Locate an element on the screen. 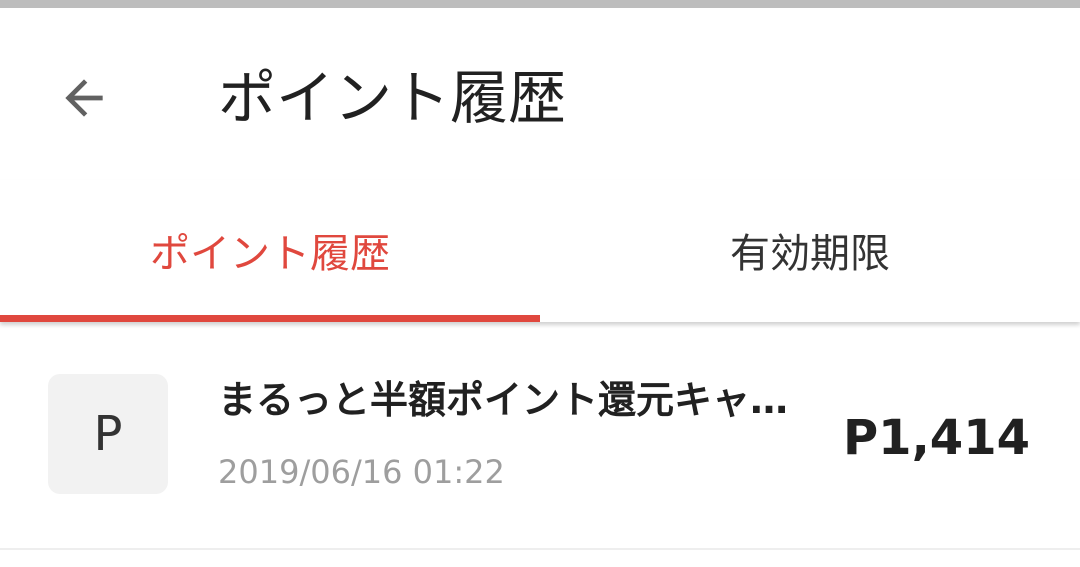  back-button is located at coordinates (84, 98).